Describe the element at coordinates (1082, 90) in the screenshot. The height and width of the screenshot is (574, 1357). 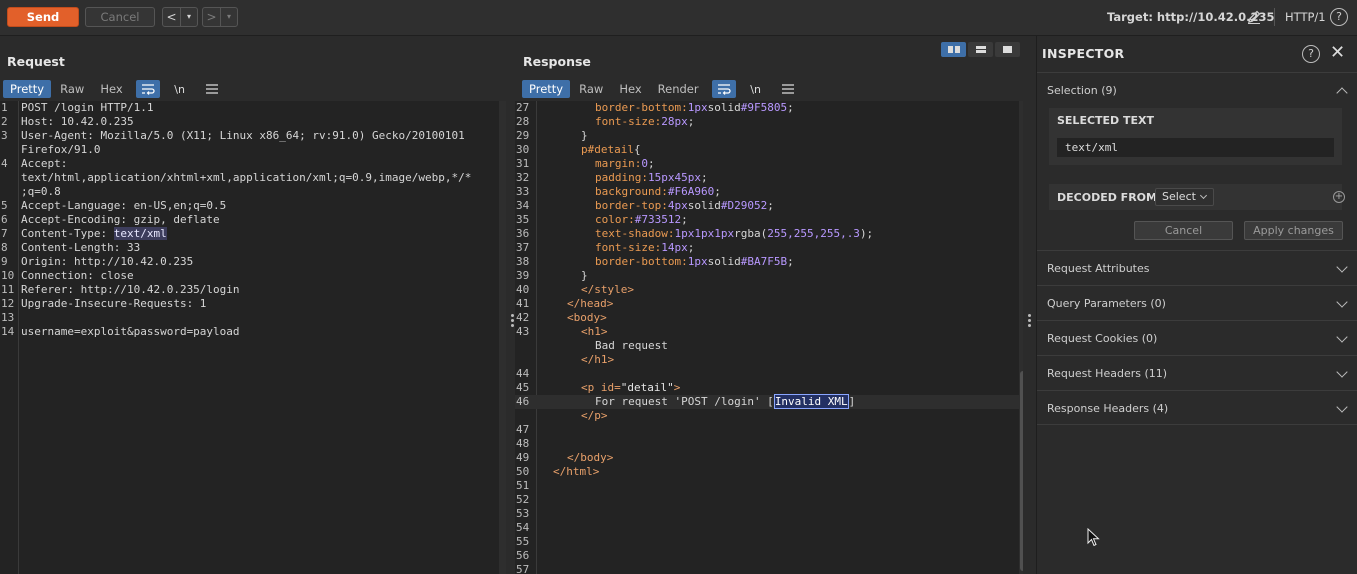
I see `selection-header: Selection (9)` at that location.